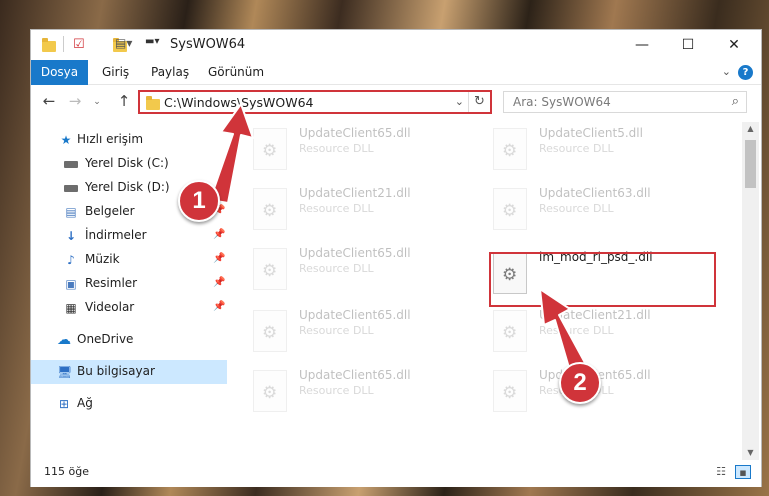 This screenshot has height=496, width=769. I want to click on computer-icon: 🖥, so click(65, 372).